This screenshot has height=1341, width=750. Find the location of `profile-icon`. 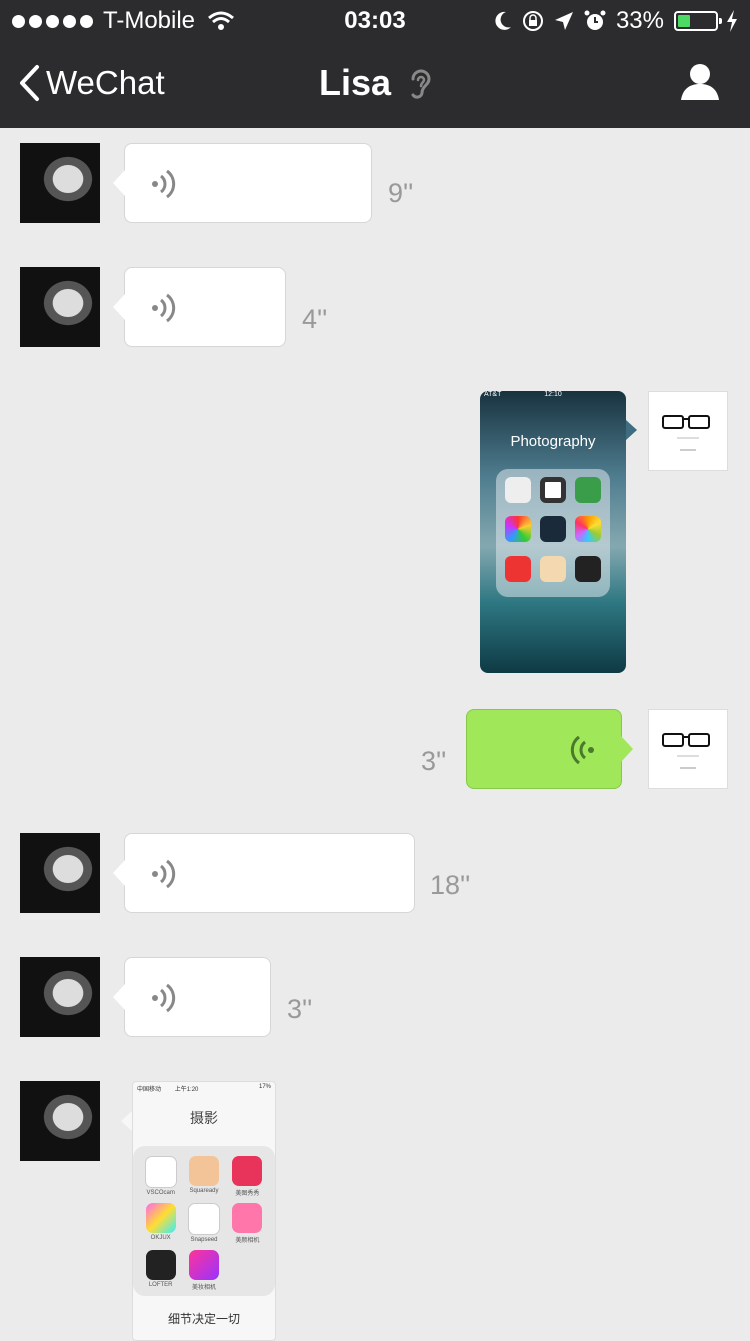

profile-icon is located at coordinates (700, 82).